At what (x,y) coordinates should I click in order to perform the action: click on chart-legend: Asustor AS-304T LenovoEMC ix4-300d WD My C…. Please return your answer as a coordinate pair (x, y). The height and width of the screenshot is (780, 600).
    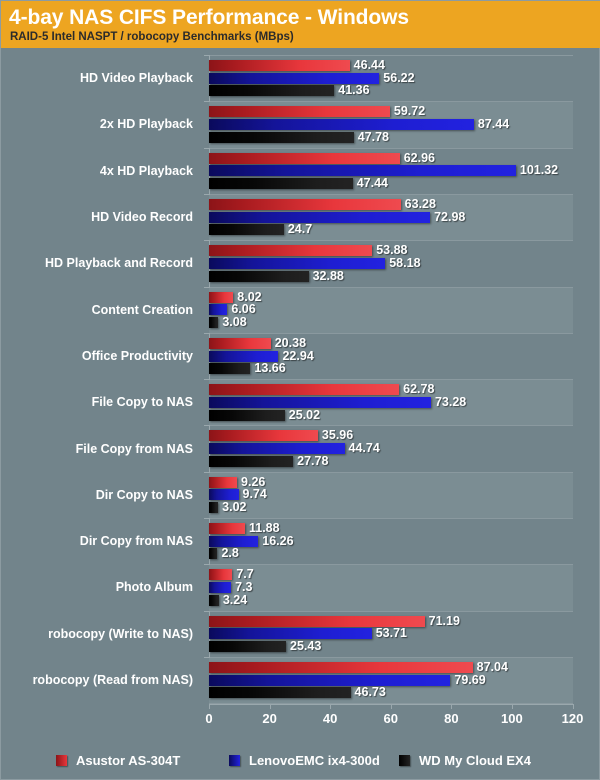
    Looking at the image, I should click on (300, 764).